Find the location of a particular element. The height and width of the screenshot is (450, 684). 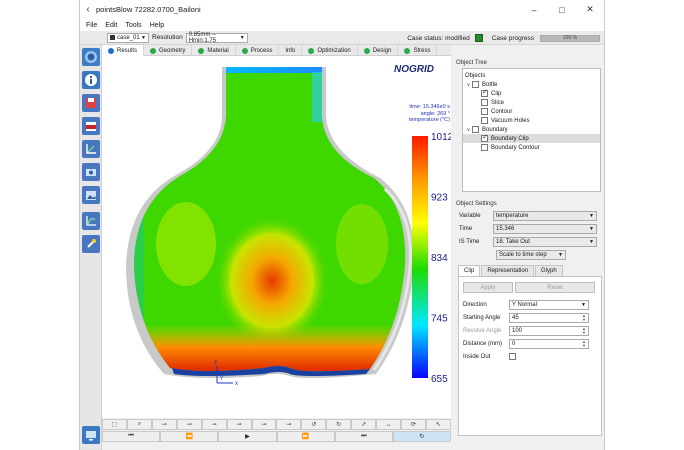

camera-icon is located at coordinates (91, 172).